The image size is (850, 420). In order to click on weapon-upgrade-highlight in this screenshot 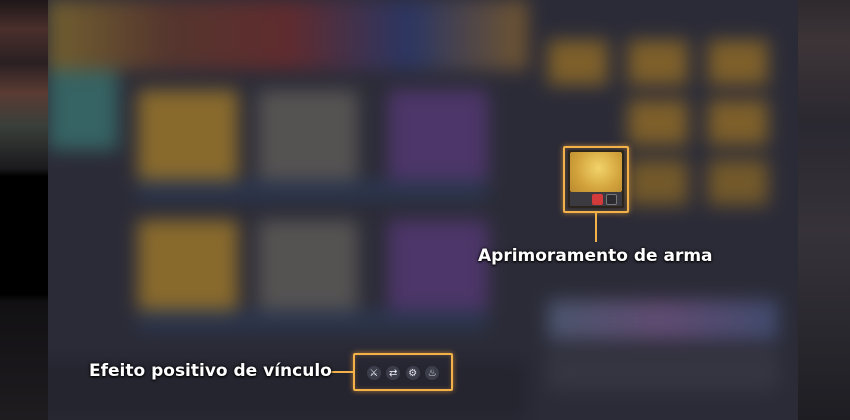, I will do `click(596, 179)`.